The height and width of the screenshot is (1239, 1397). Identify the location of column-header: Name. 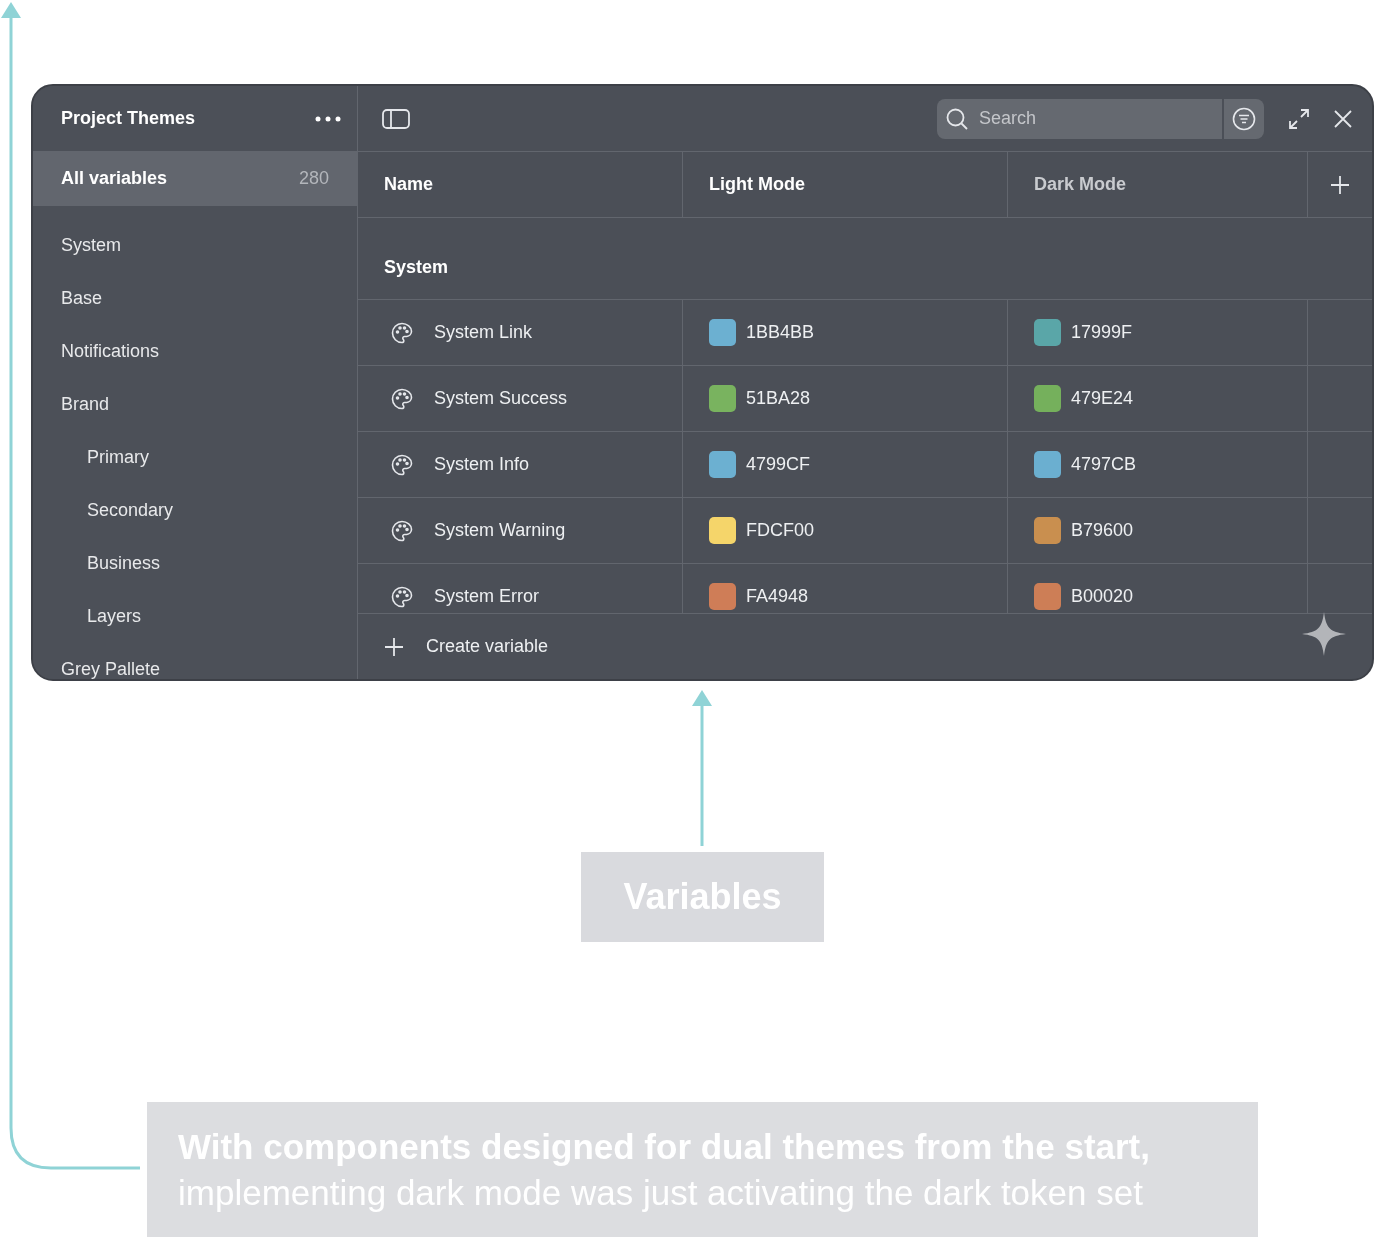
(520, 184).